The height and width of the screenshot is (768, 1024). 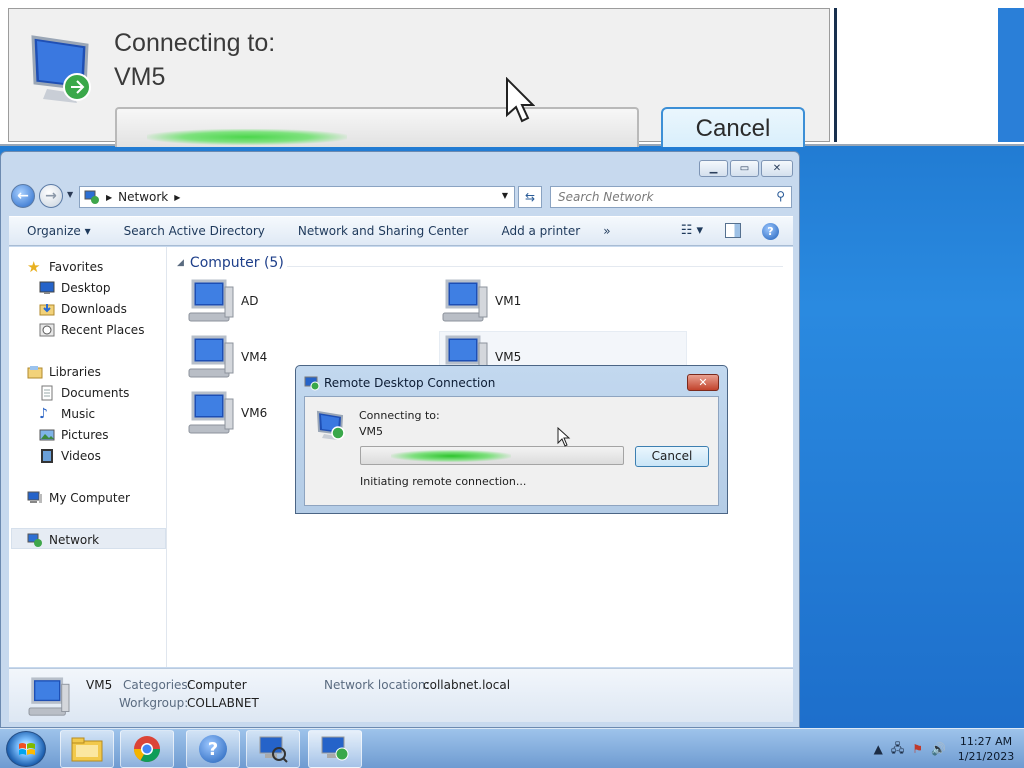 I want to click on chrome-icon, so click(x=147, y=749).